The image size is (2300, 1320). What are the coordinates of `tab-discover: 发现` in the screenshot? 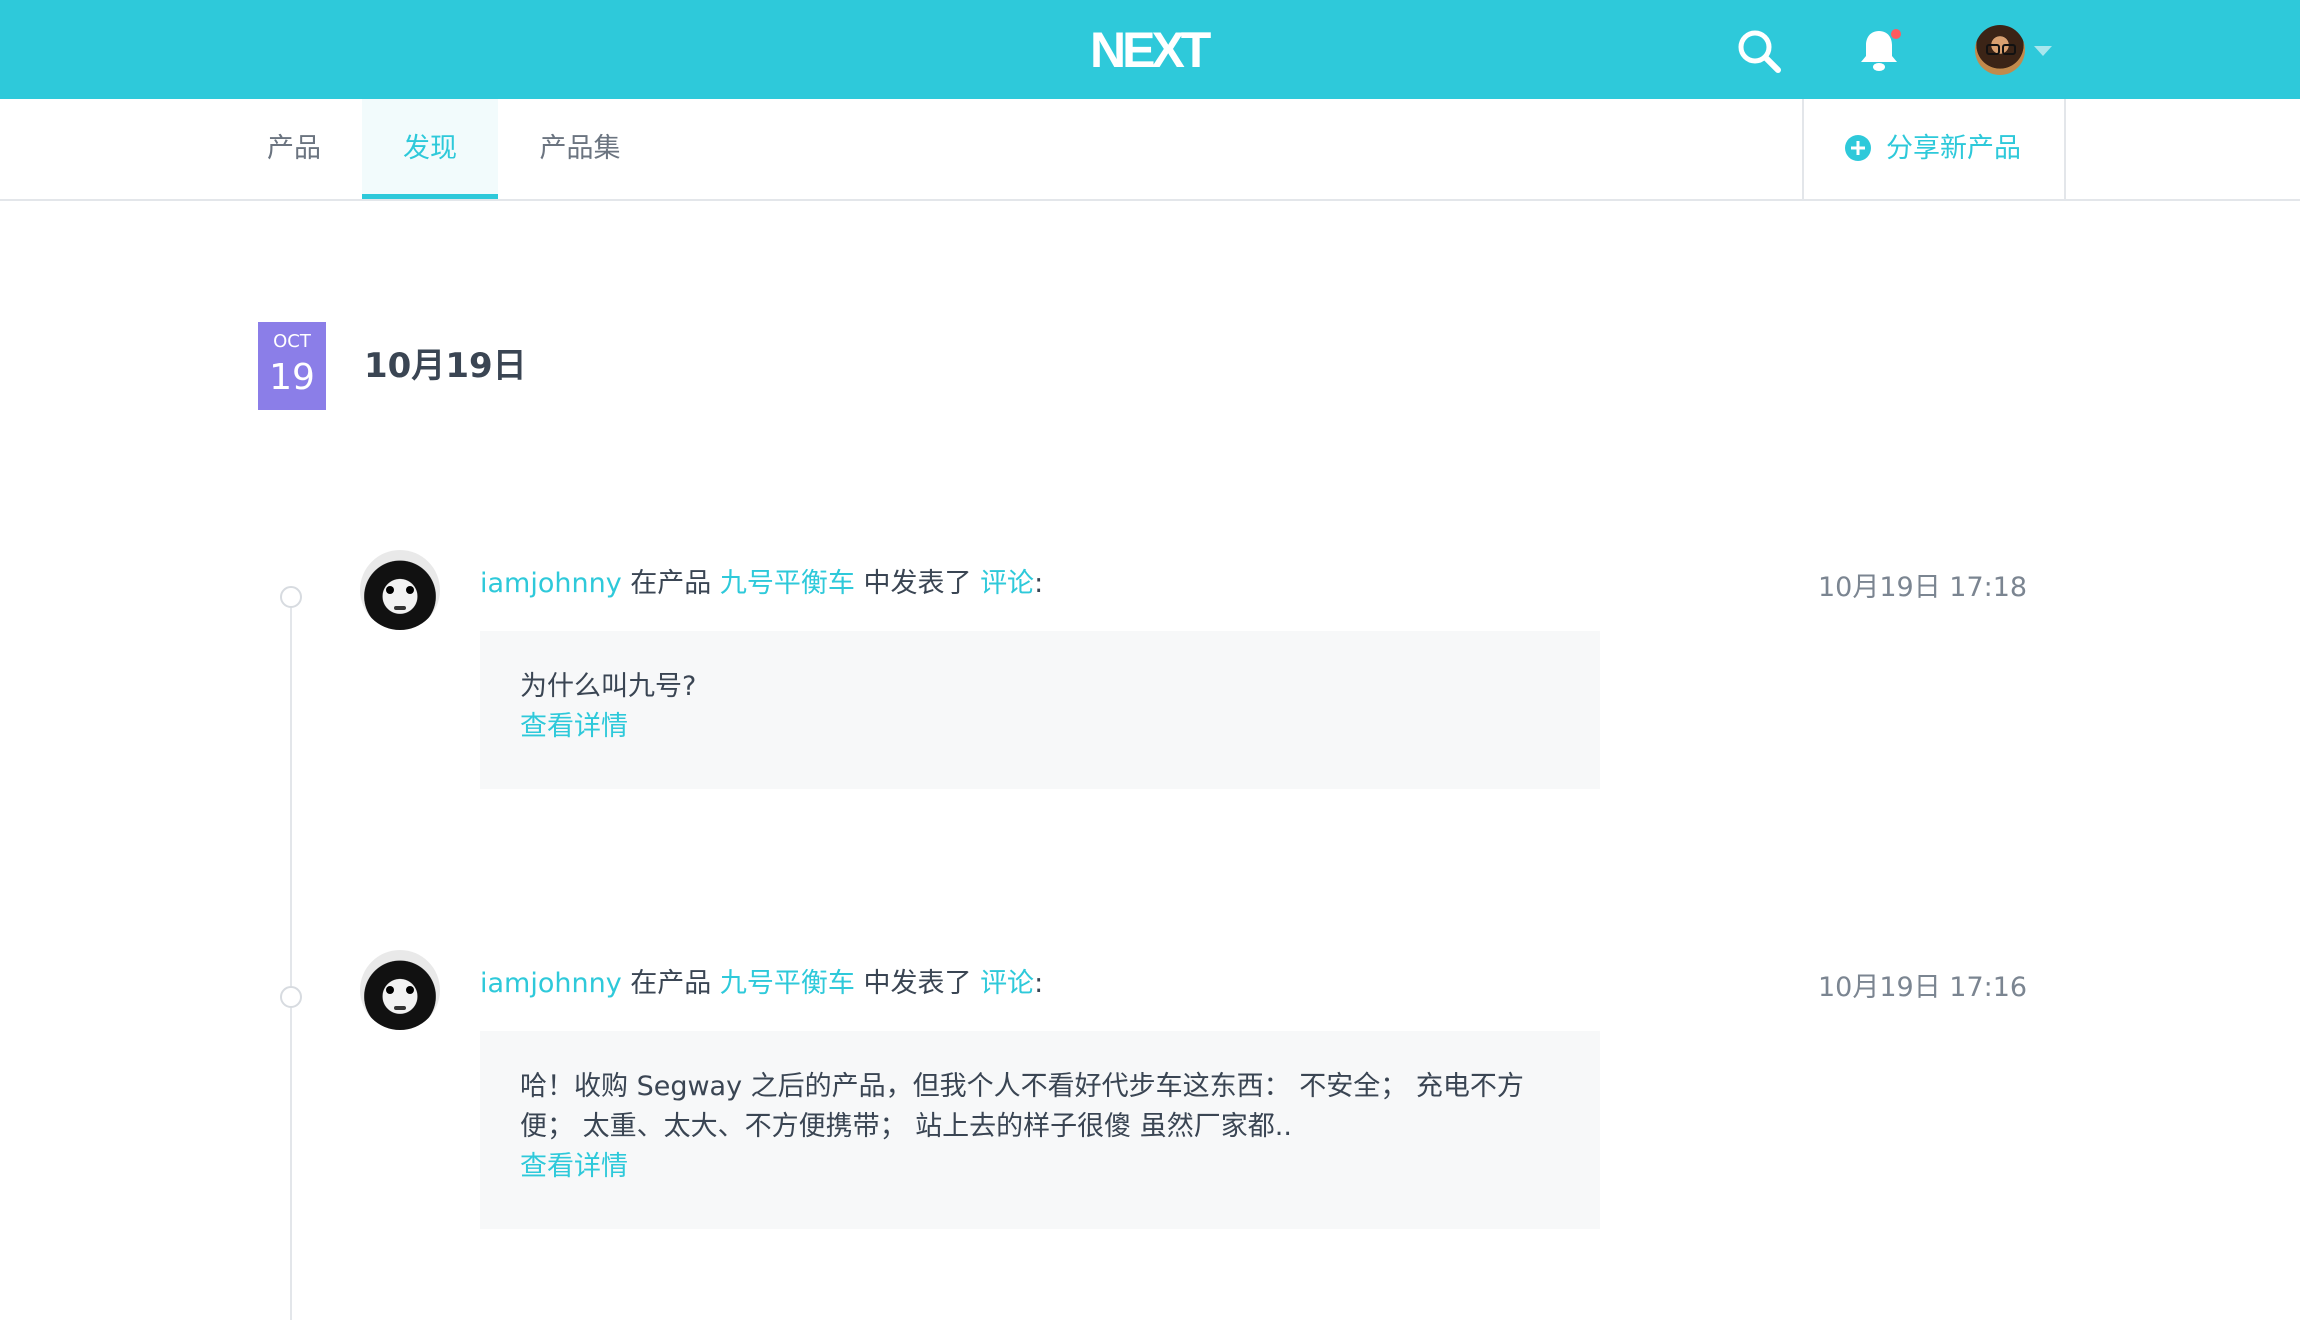 It's located at (430, 149).